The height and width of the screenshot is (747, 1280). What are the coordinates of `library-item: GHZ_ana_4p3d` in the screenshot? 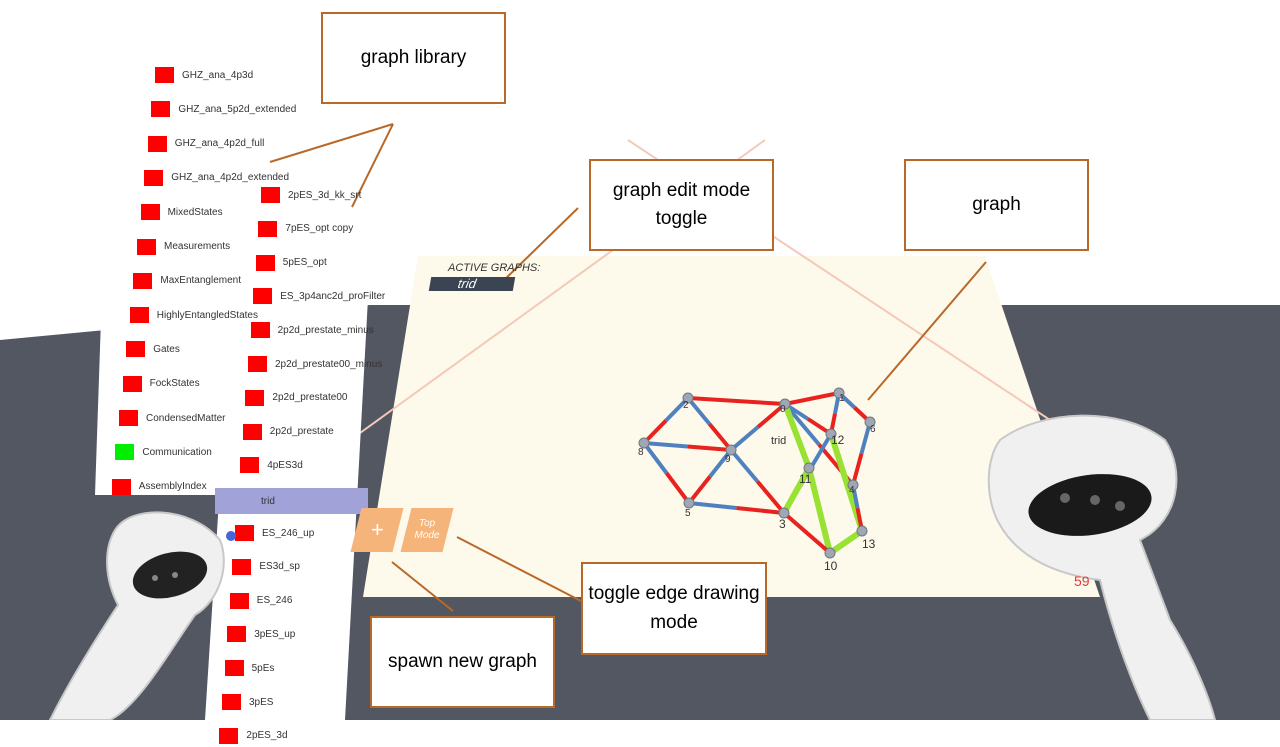 It's located at (204, 75).